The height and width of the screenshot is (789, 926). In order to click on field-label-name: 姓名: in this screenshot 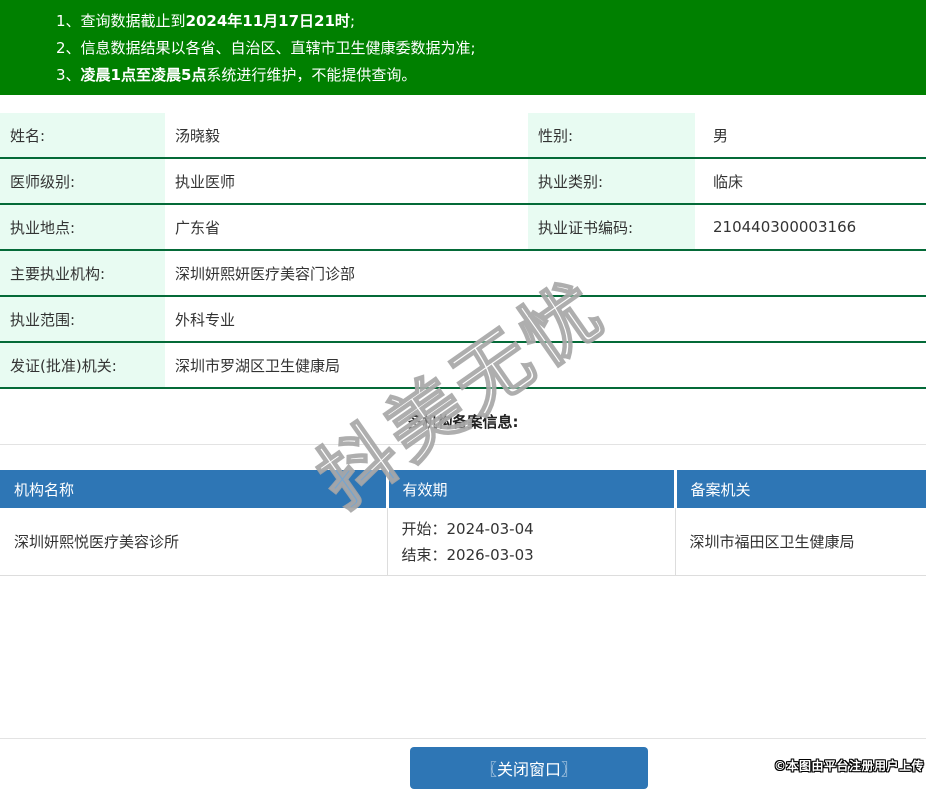, I will do `click(82, 136)`.